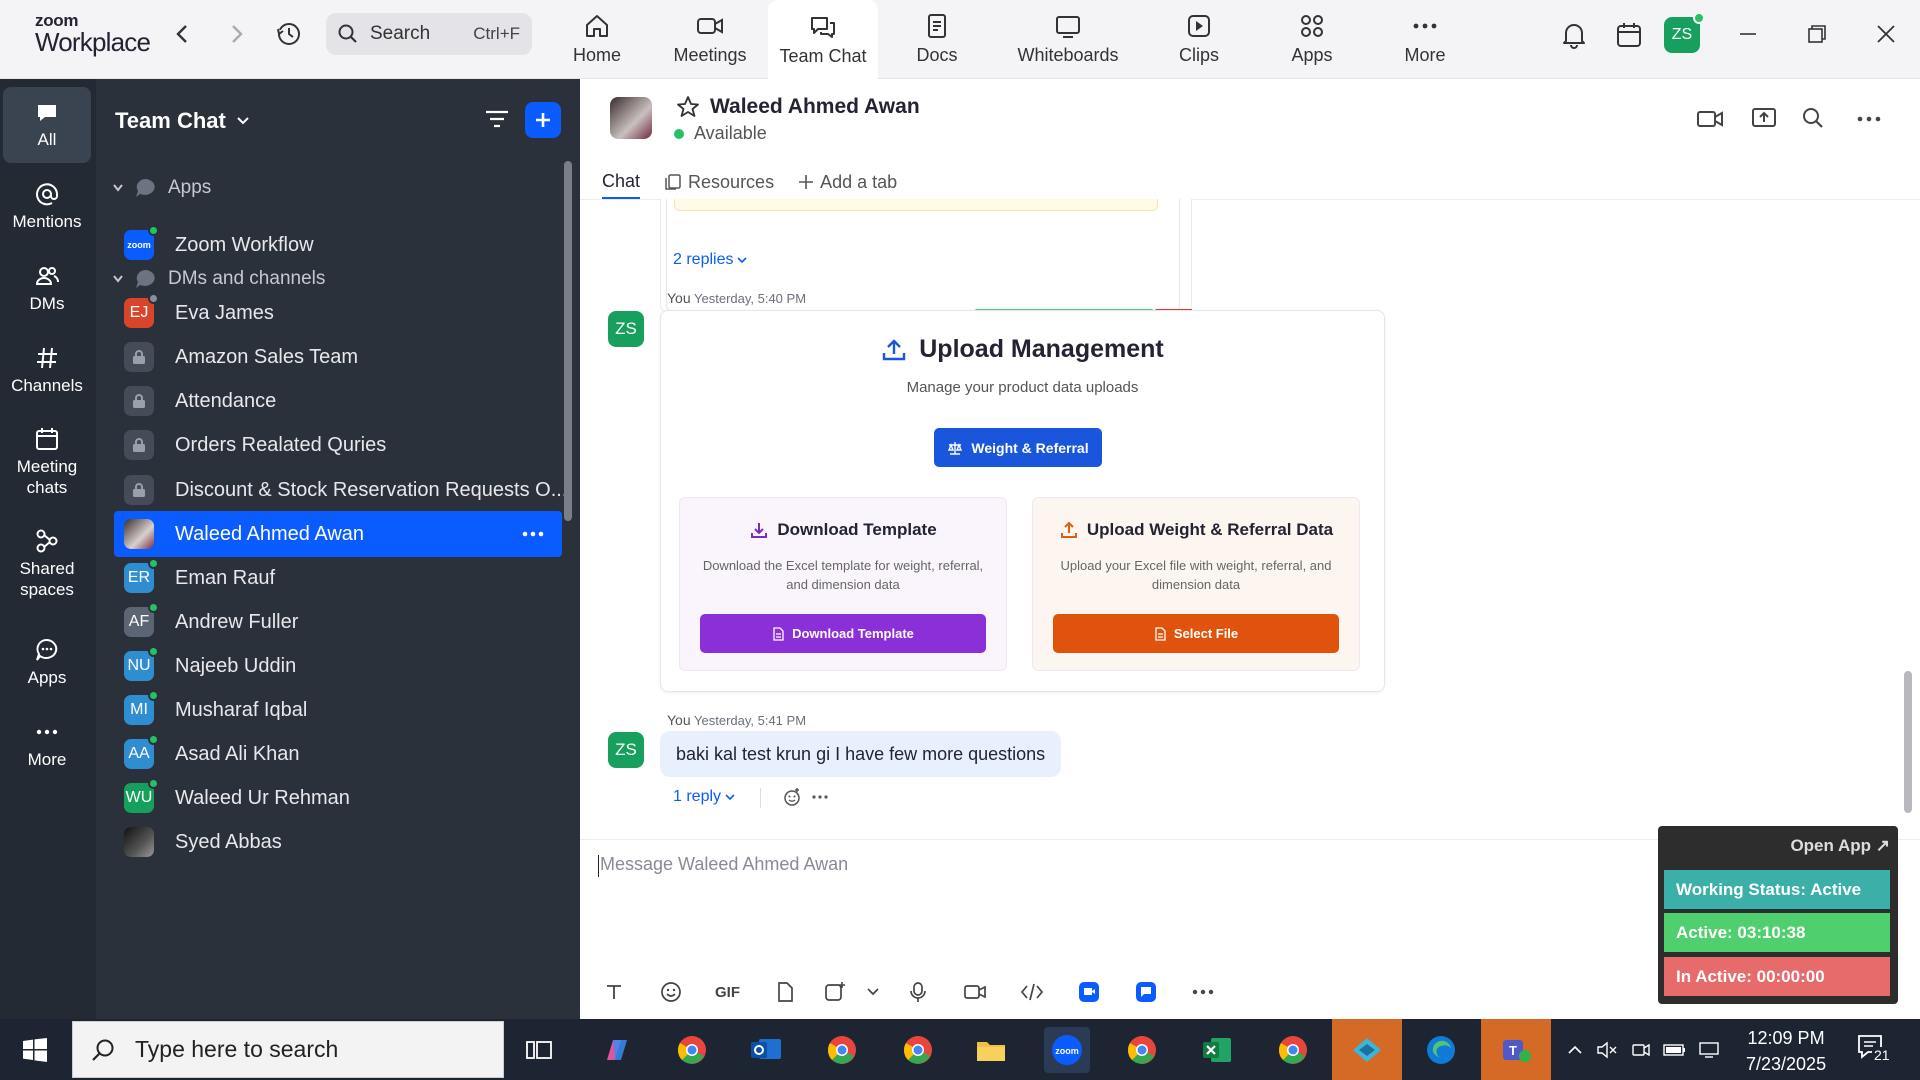 This screenshot has height=1080, width=1920. What do you see at coordinates (617, 1050) in the screenshot?
I see `copilot-icon` at bounding box center [617, 1050].